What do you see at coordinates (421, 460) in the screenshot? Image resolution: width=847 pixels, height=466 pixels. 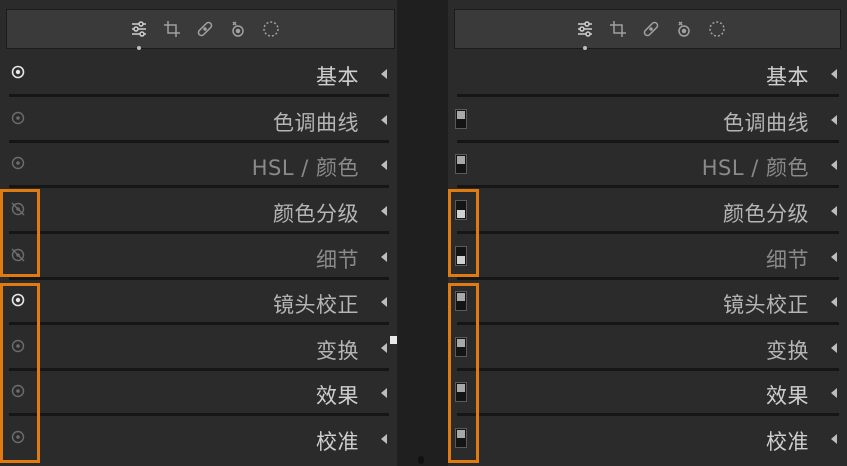 I see `scroll-dot` at bounding box center [421, 460].